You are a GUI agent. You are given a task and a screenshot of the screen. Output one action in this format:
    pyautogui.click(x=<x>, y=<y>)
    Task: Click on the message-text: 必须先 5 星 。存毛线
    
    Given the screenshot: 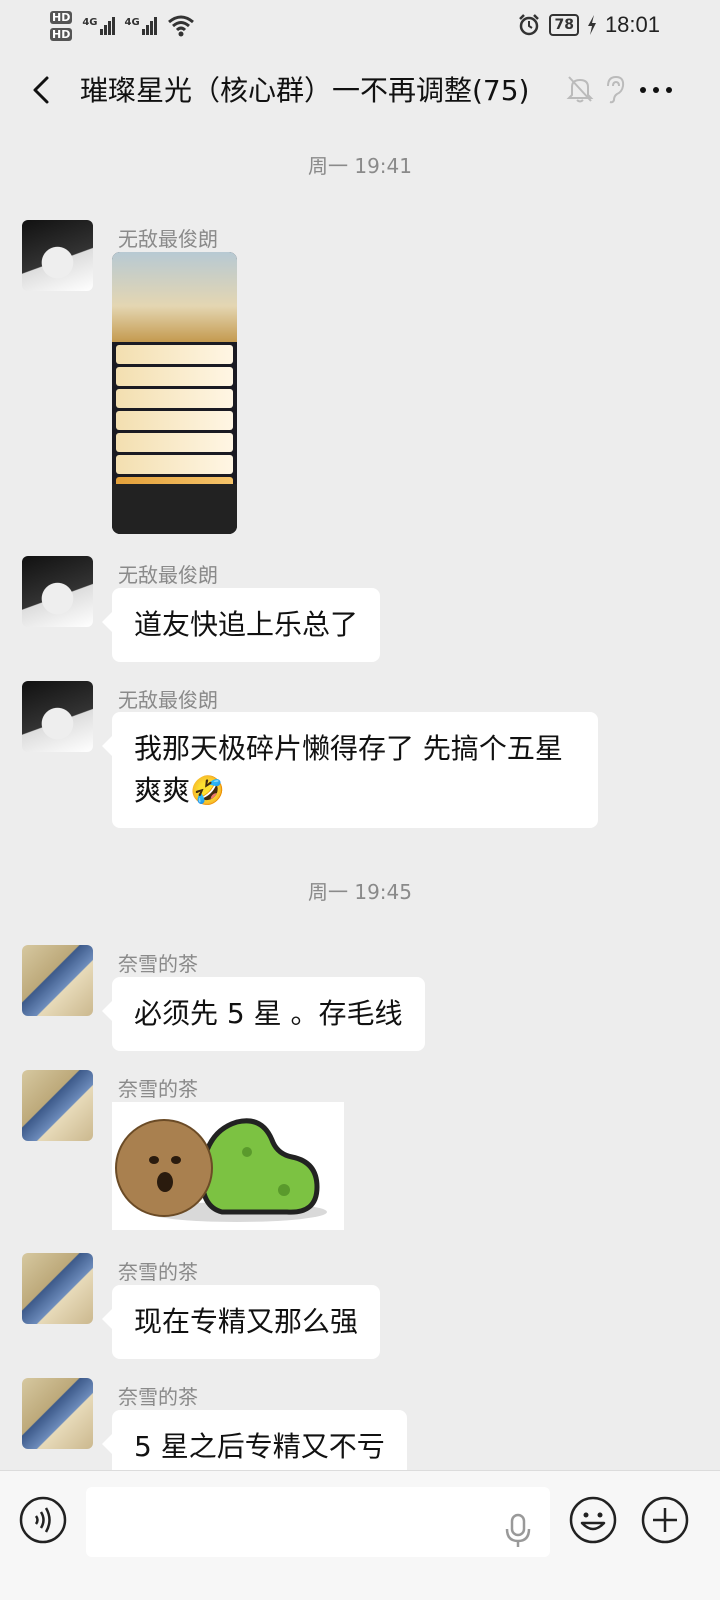 What is the action you would take?
    pyautogui.click(x=268, y=1013)
    